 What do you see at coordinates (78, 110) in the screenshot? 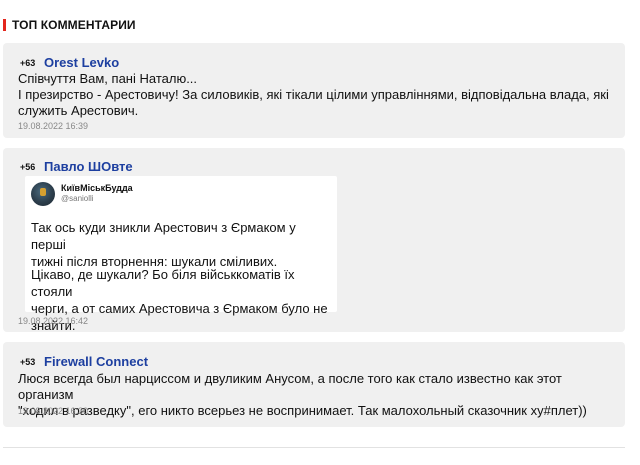
I see `comment-line: служить Арестович.` at bounding box center [78, 110].